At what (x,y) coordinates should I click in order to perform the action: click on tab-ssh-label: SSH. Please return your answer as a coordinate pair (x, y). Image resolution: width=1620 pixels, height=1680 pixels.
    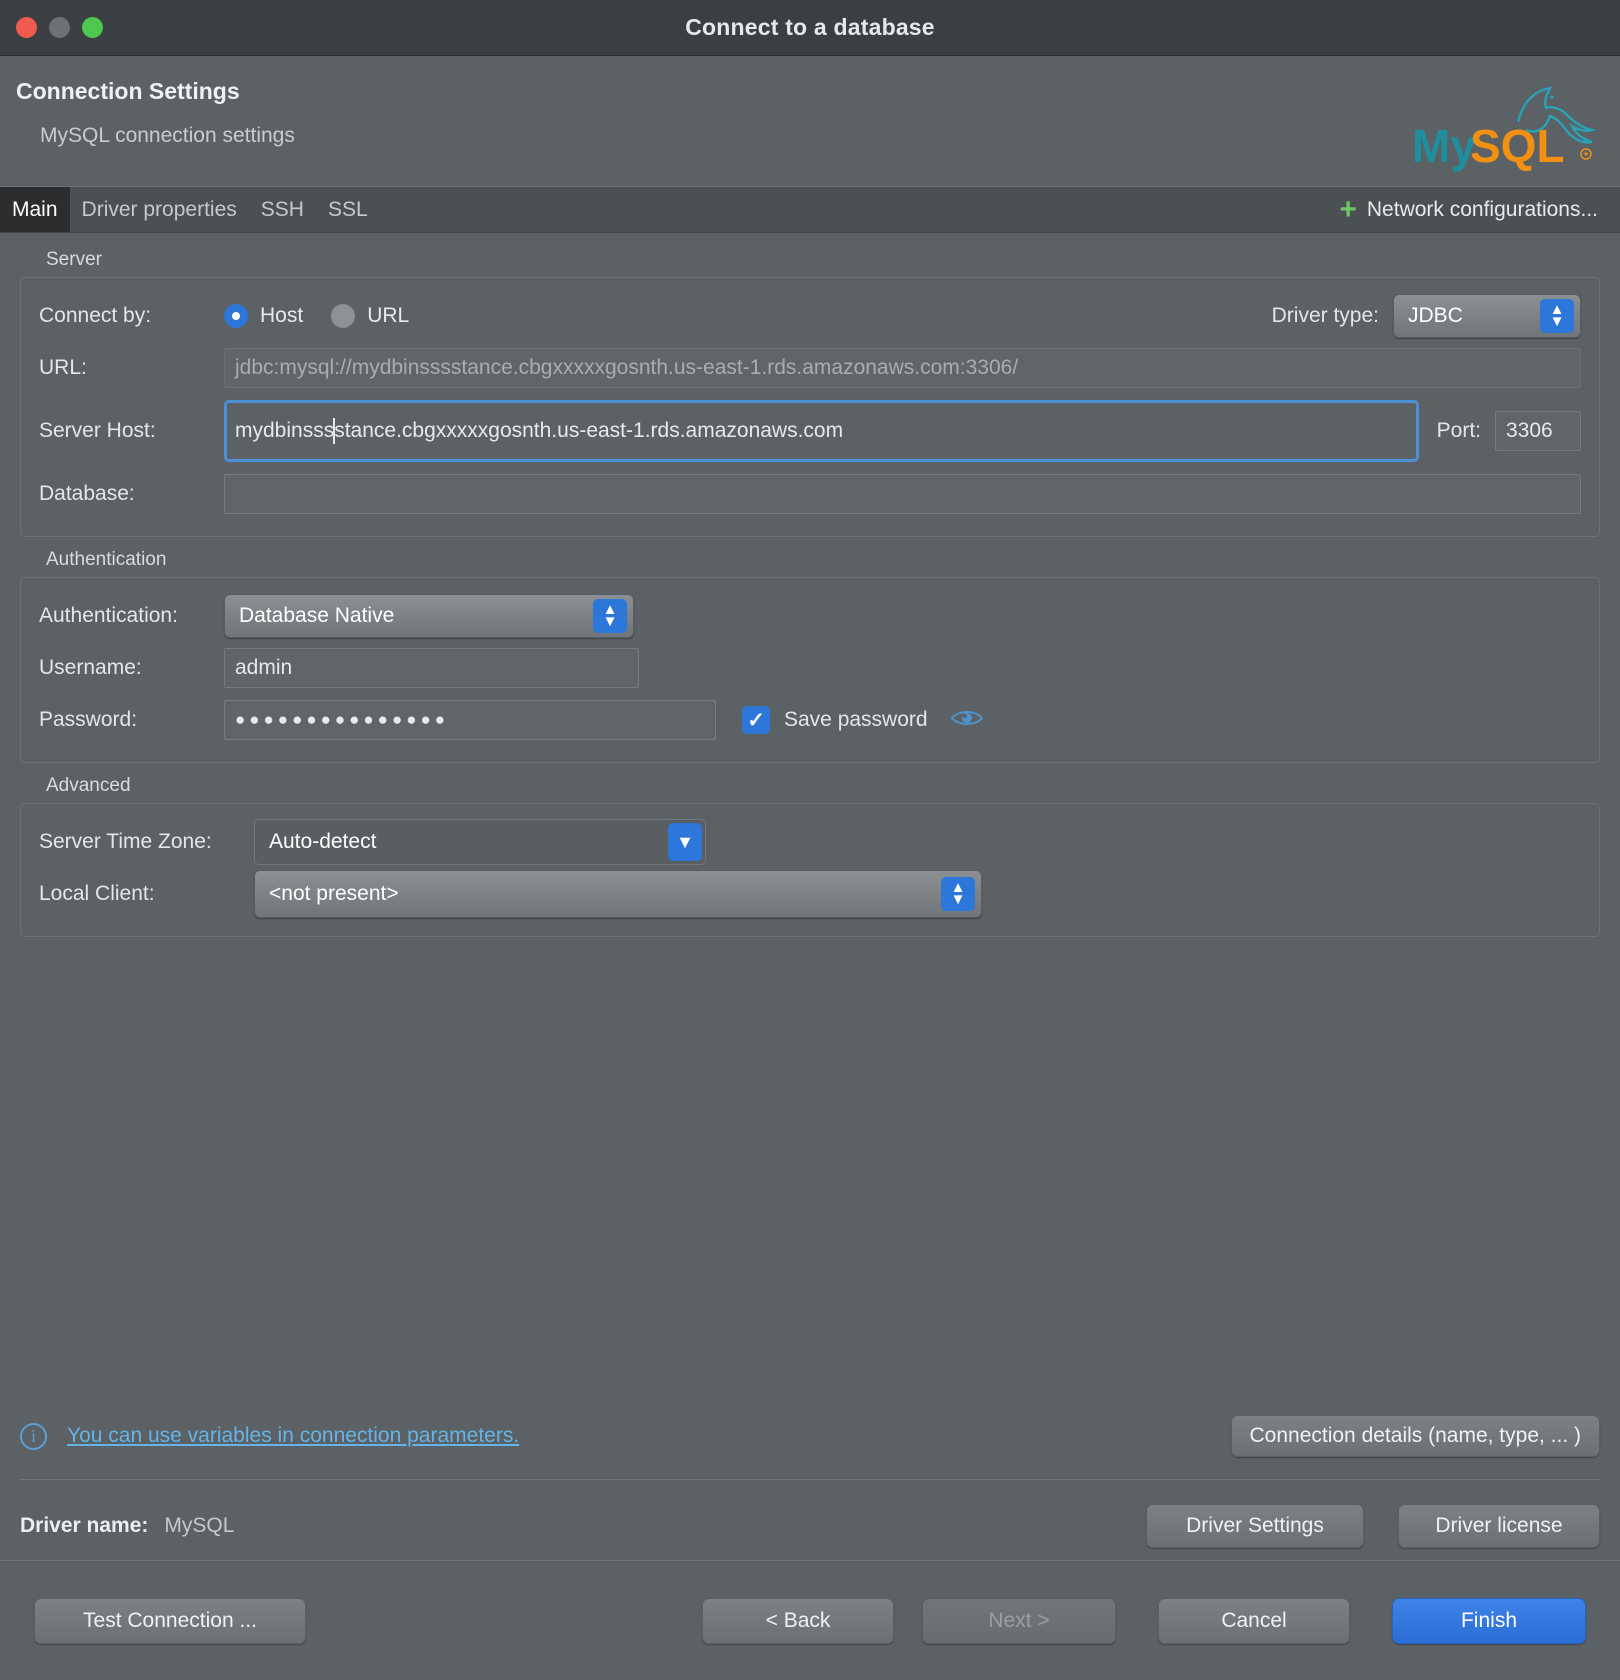
    Looking at the image, I should click on (282, 209).